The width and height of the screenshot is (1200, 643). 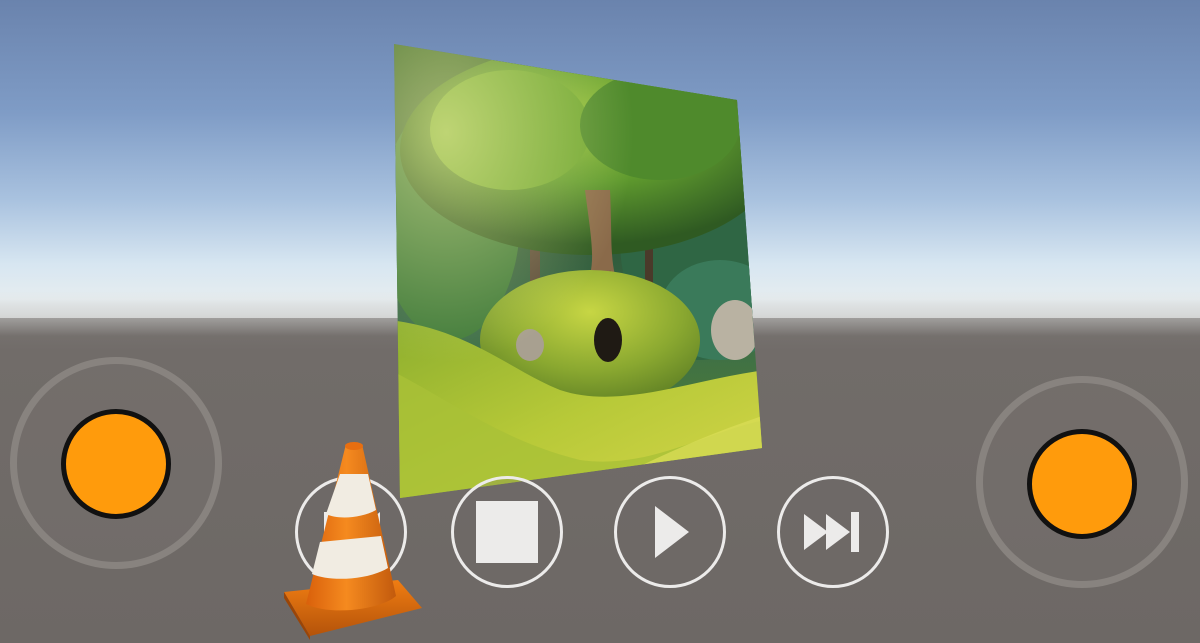 I want to click on right-joystick, so click(x=1082, y=482).